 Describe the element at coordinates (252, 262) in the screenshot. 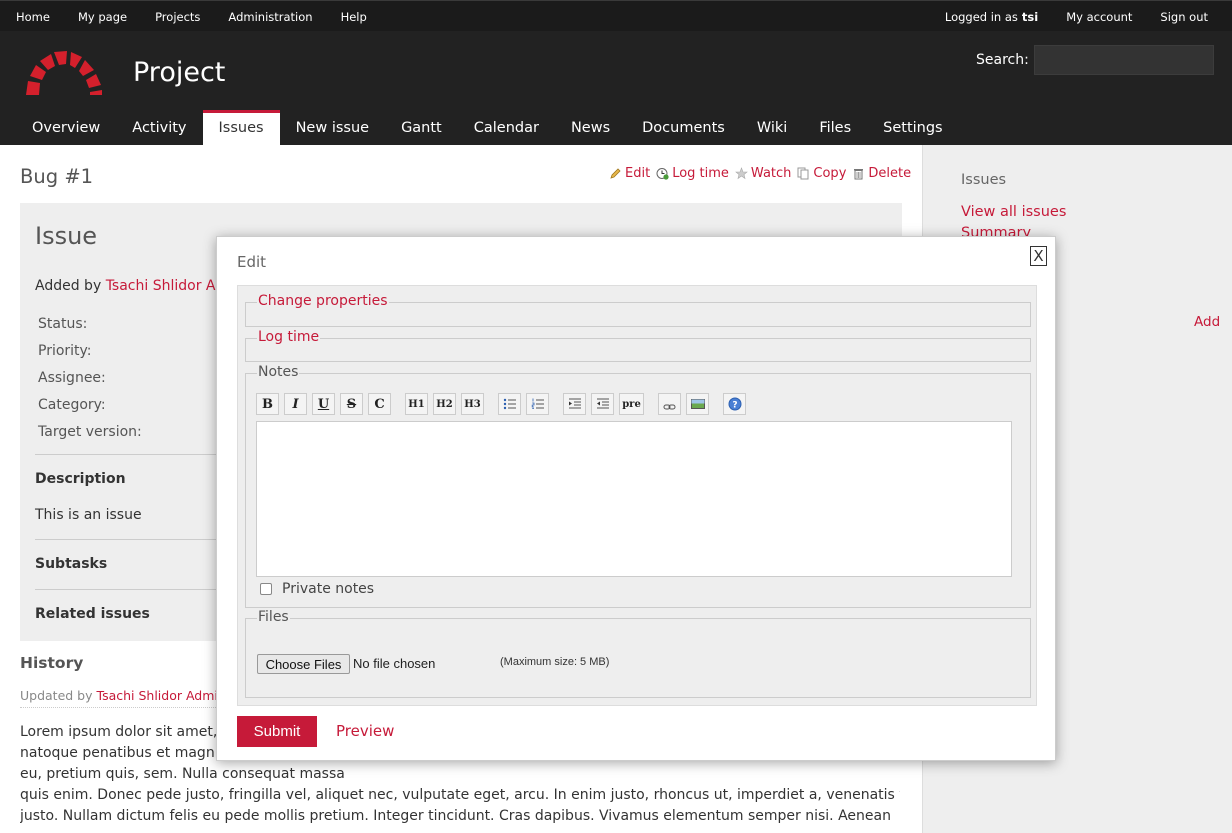

I see `modal-title: Edit` at that location.